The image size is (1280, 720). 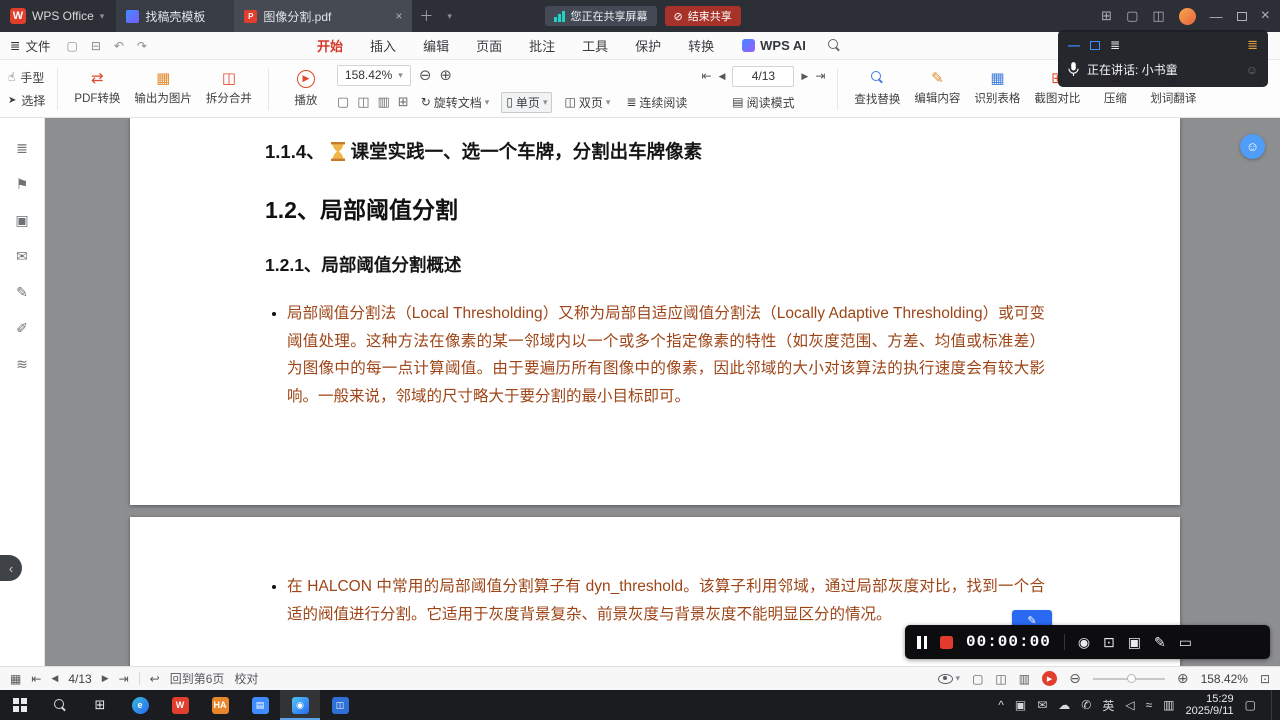 I want to click on minimize-window-icon: —, so click(x=1216, y=16).